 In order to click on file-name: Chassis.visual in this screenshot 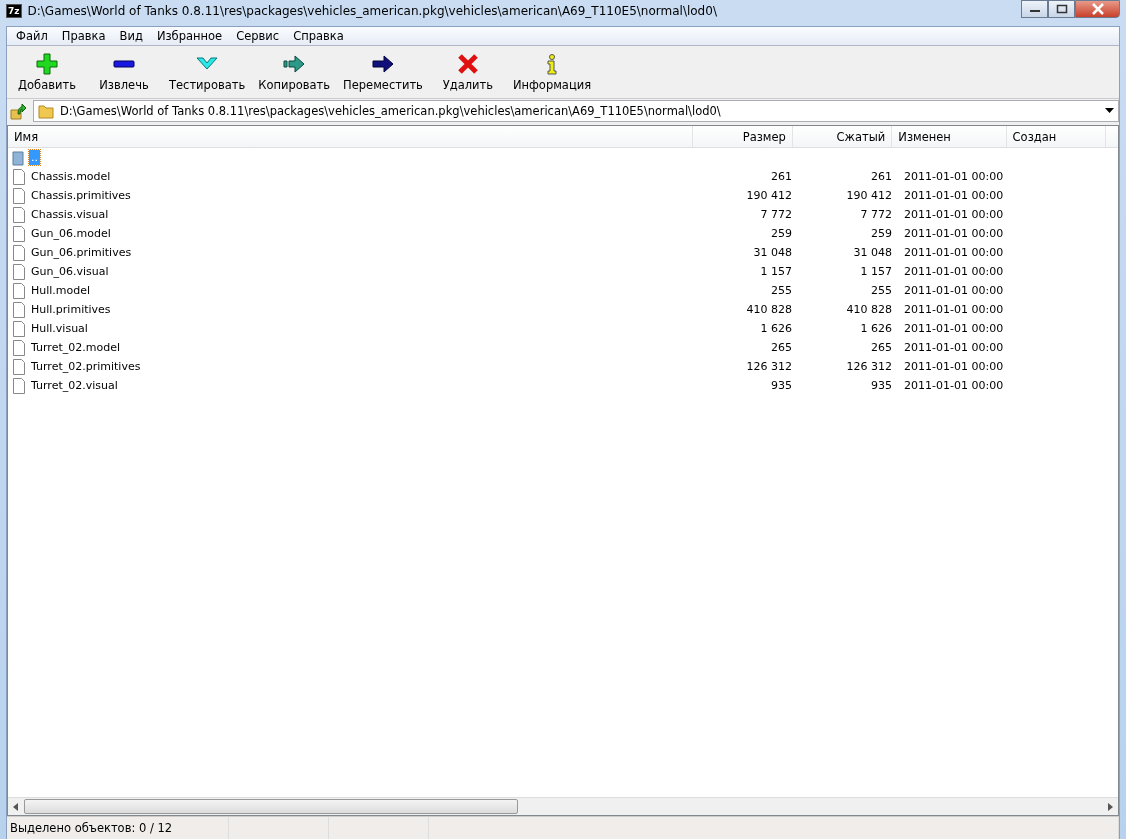, I will do `click(70, 214)`.